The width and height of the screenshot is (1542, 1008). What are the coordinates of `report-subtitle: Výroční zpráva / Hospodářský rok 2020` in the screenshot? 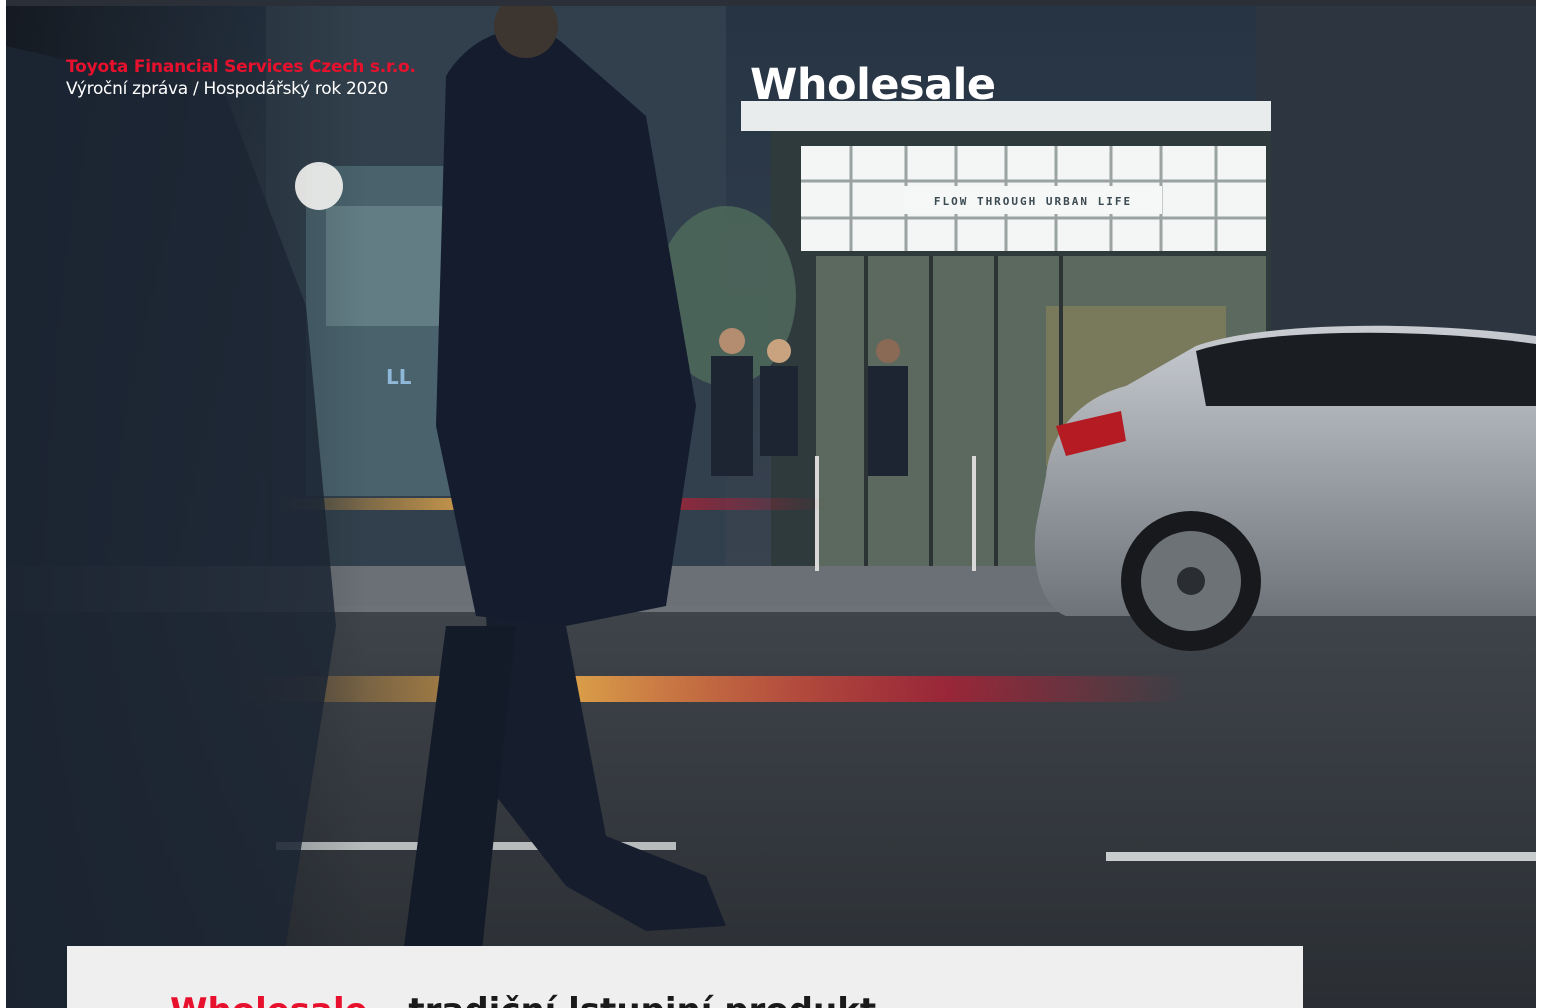 It's located at (227, 89).